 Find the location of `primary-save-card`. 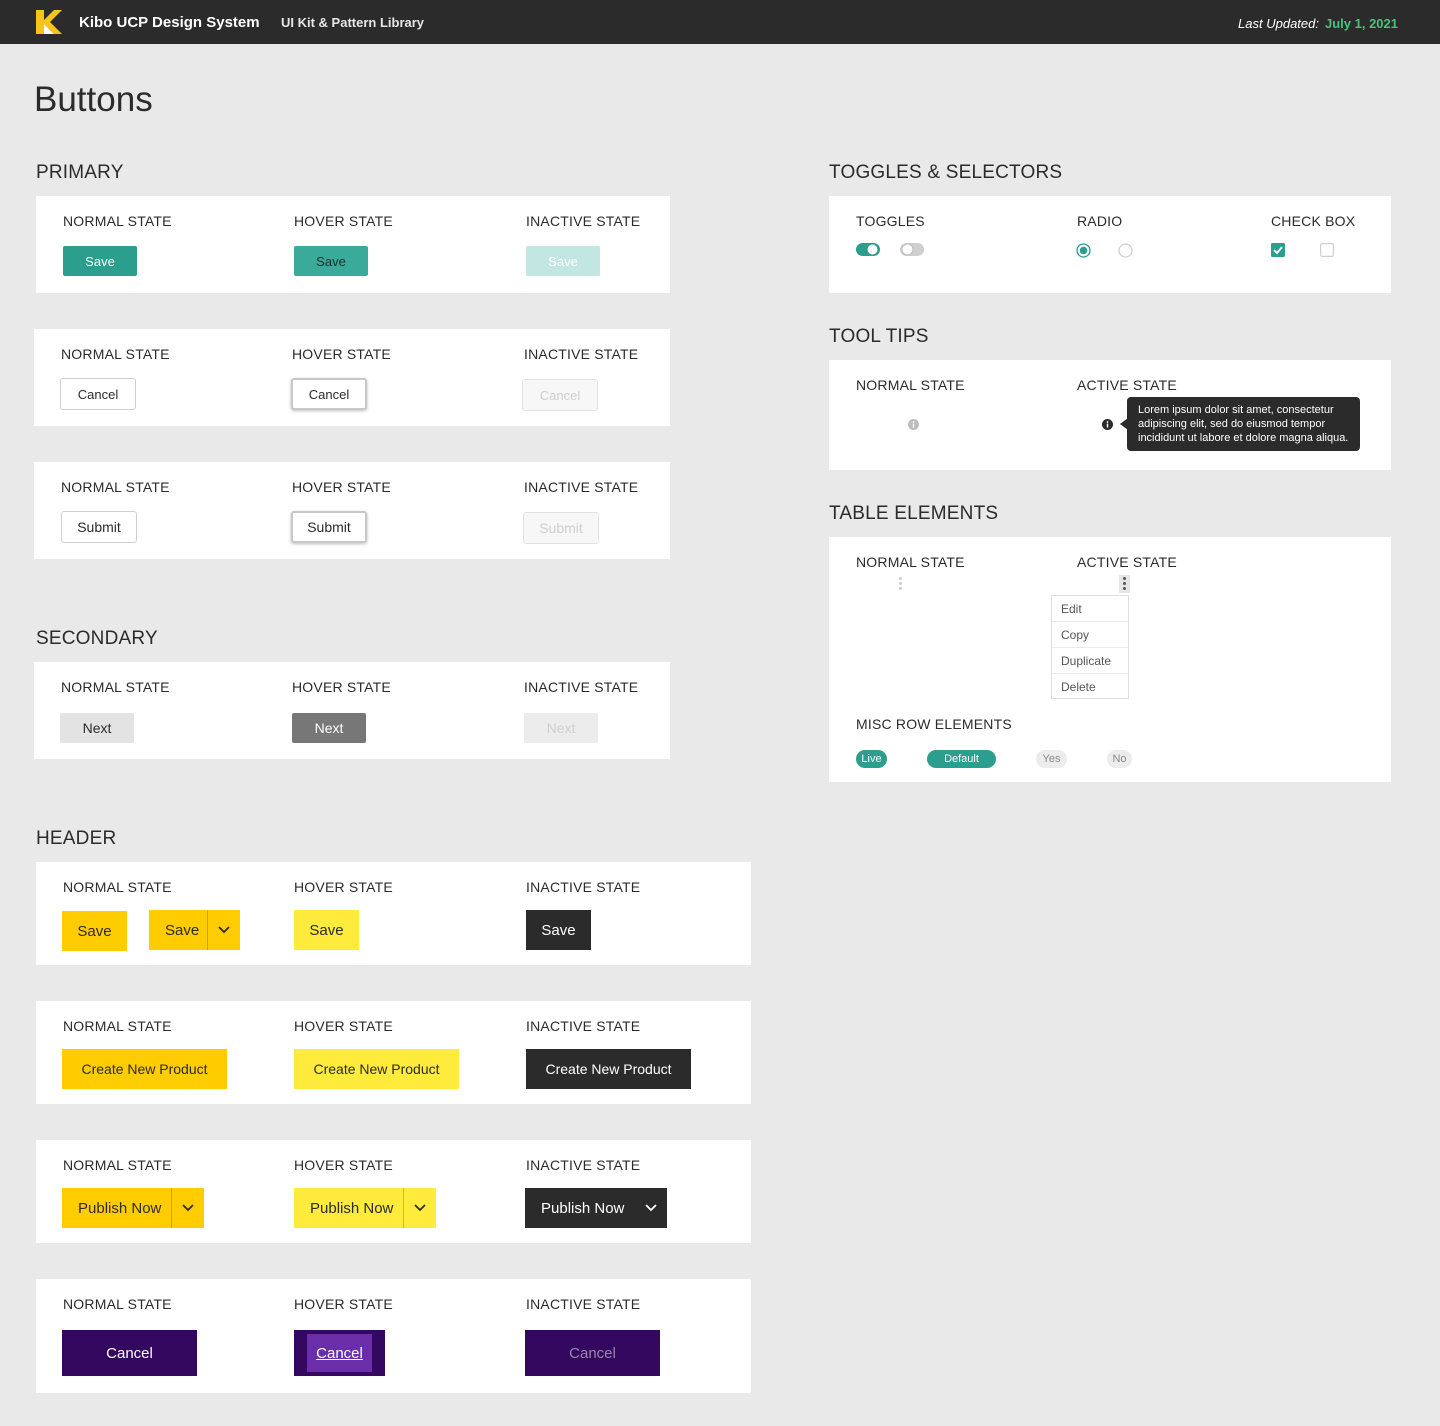

primary-save-card is located at coordinates (353, 244).